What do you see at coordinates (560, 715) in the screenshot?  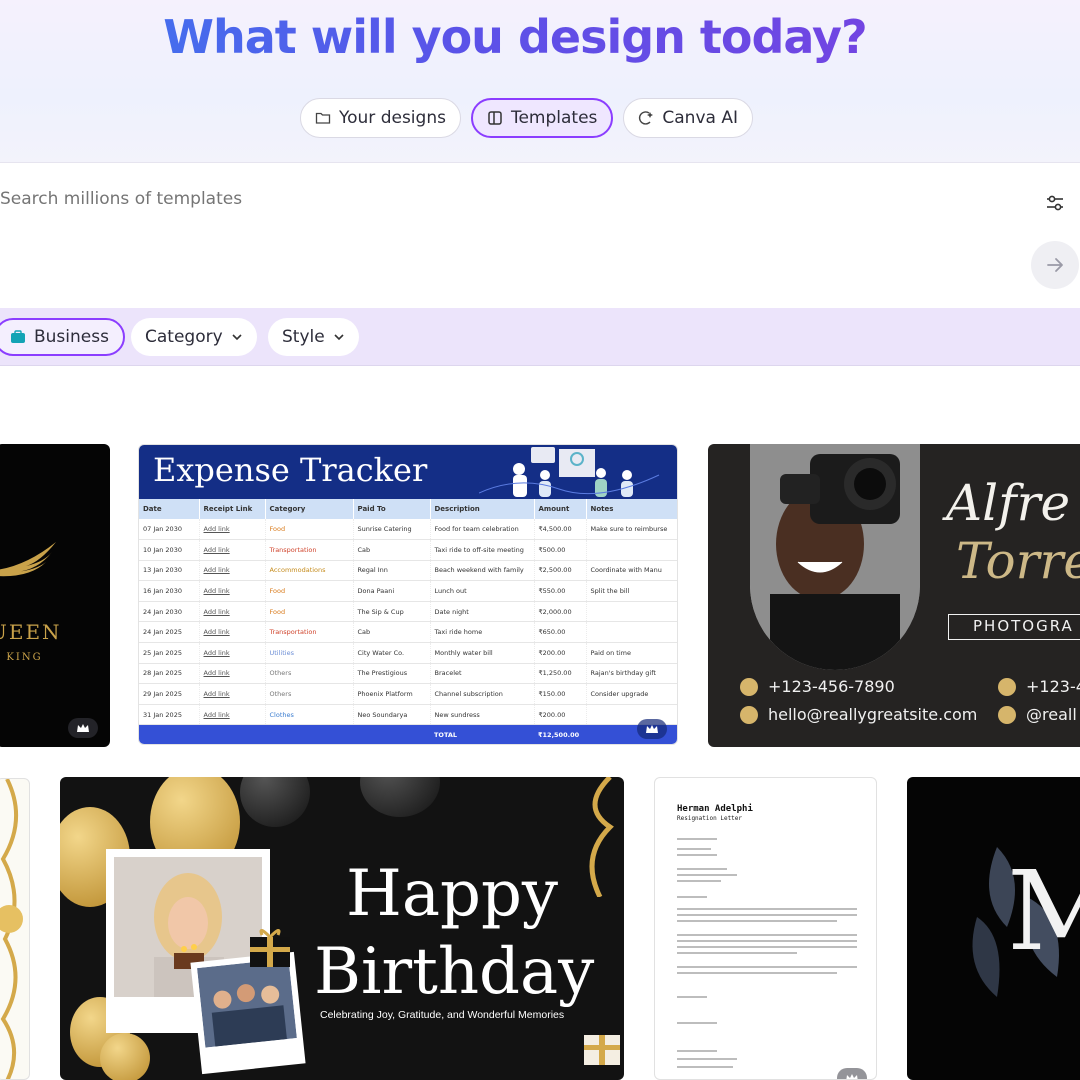 I see `table-cell: ₹200.00` at bounding box center [560, 715].